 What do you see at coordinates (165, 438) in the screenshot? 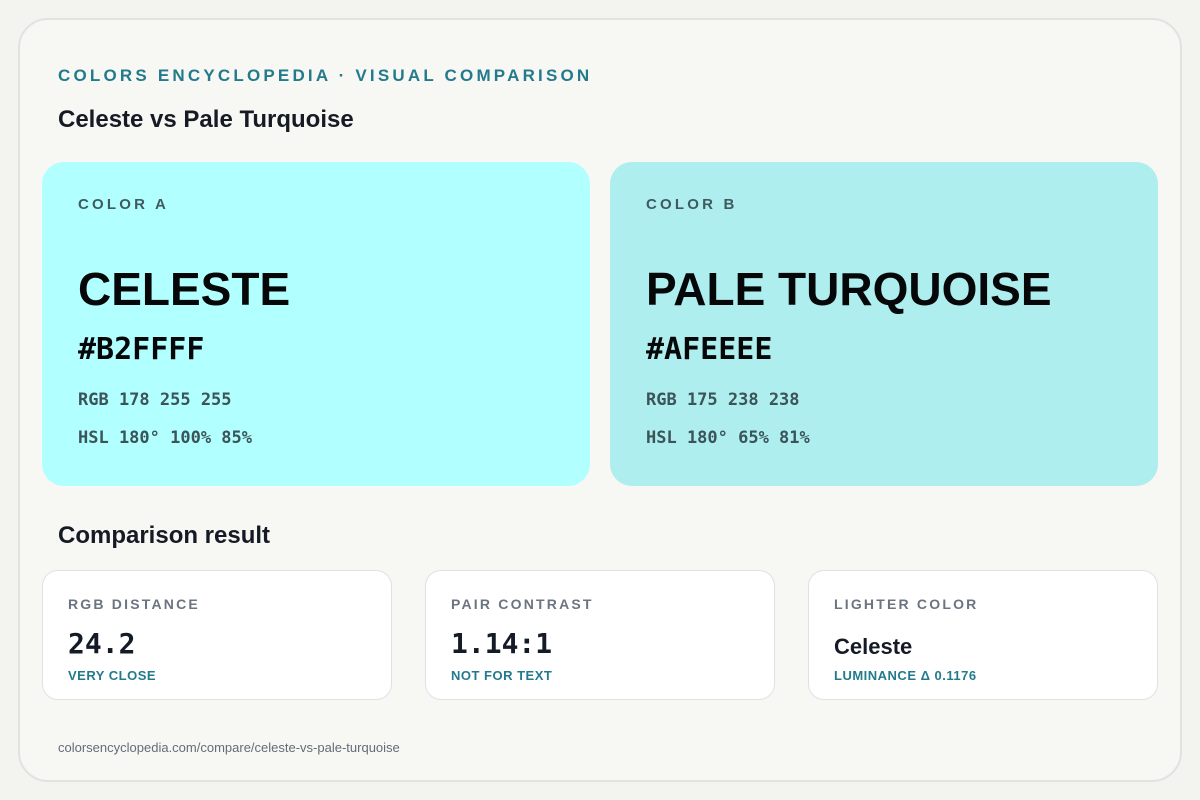
I see `color-a-hsl: HSL 180° 100% 85%` at bounding box center [165, 438].